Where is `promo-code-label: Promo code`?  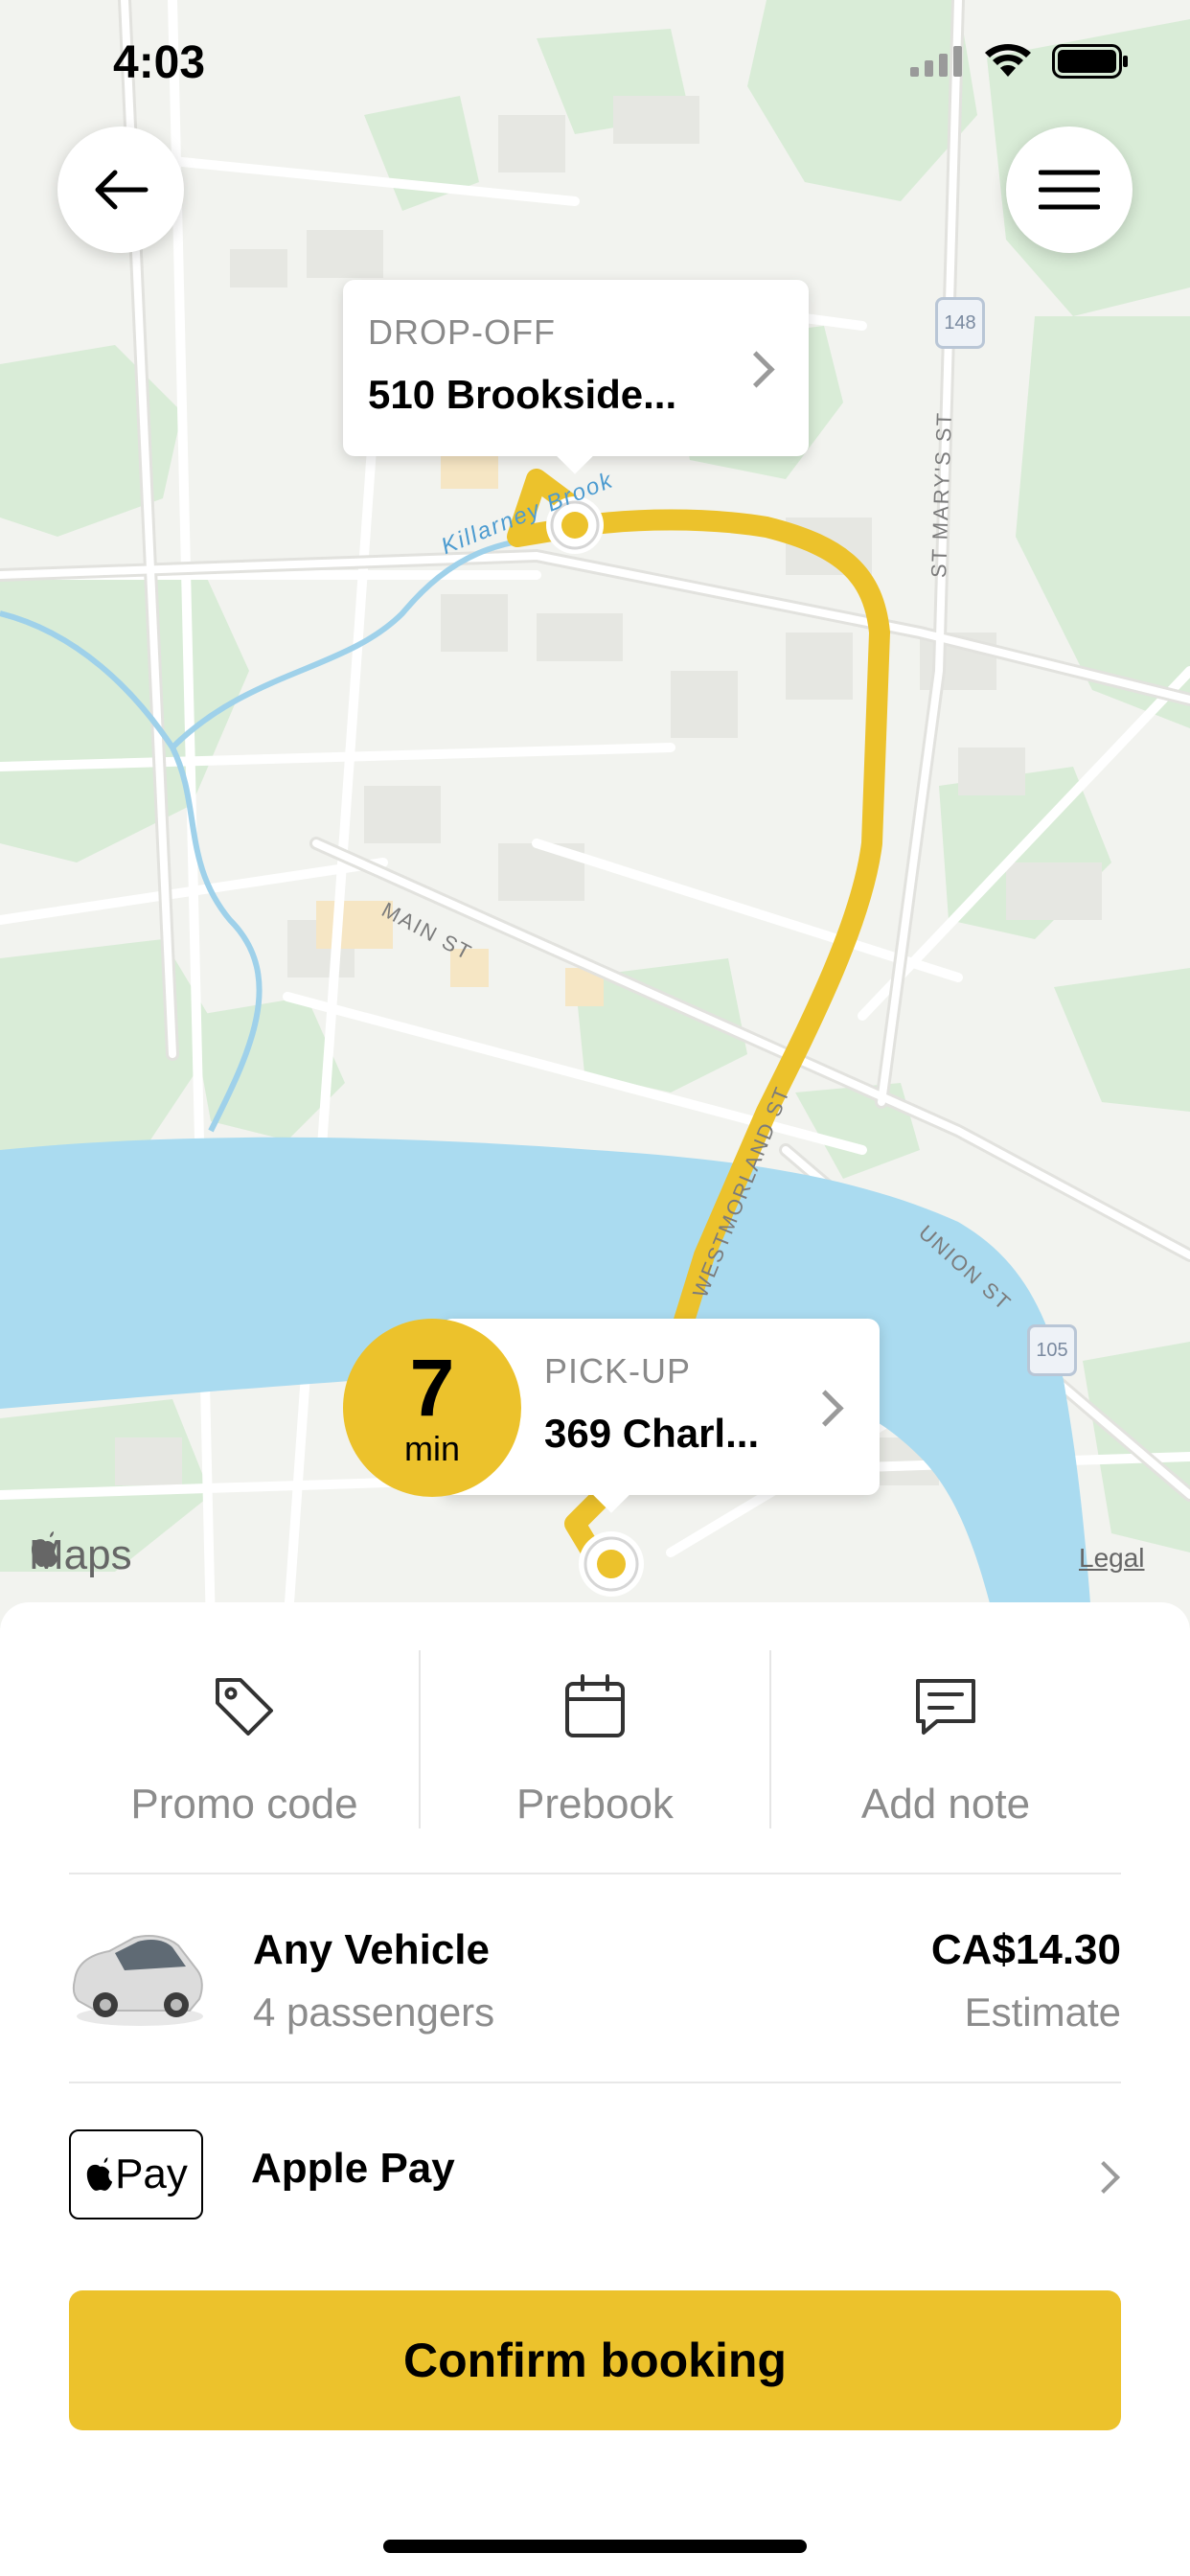 promo-code-label: Promo code is located at coordinates (244, 1805).